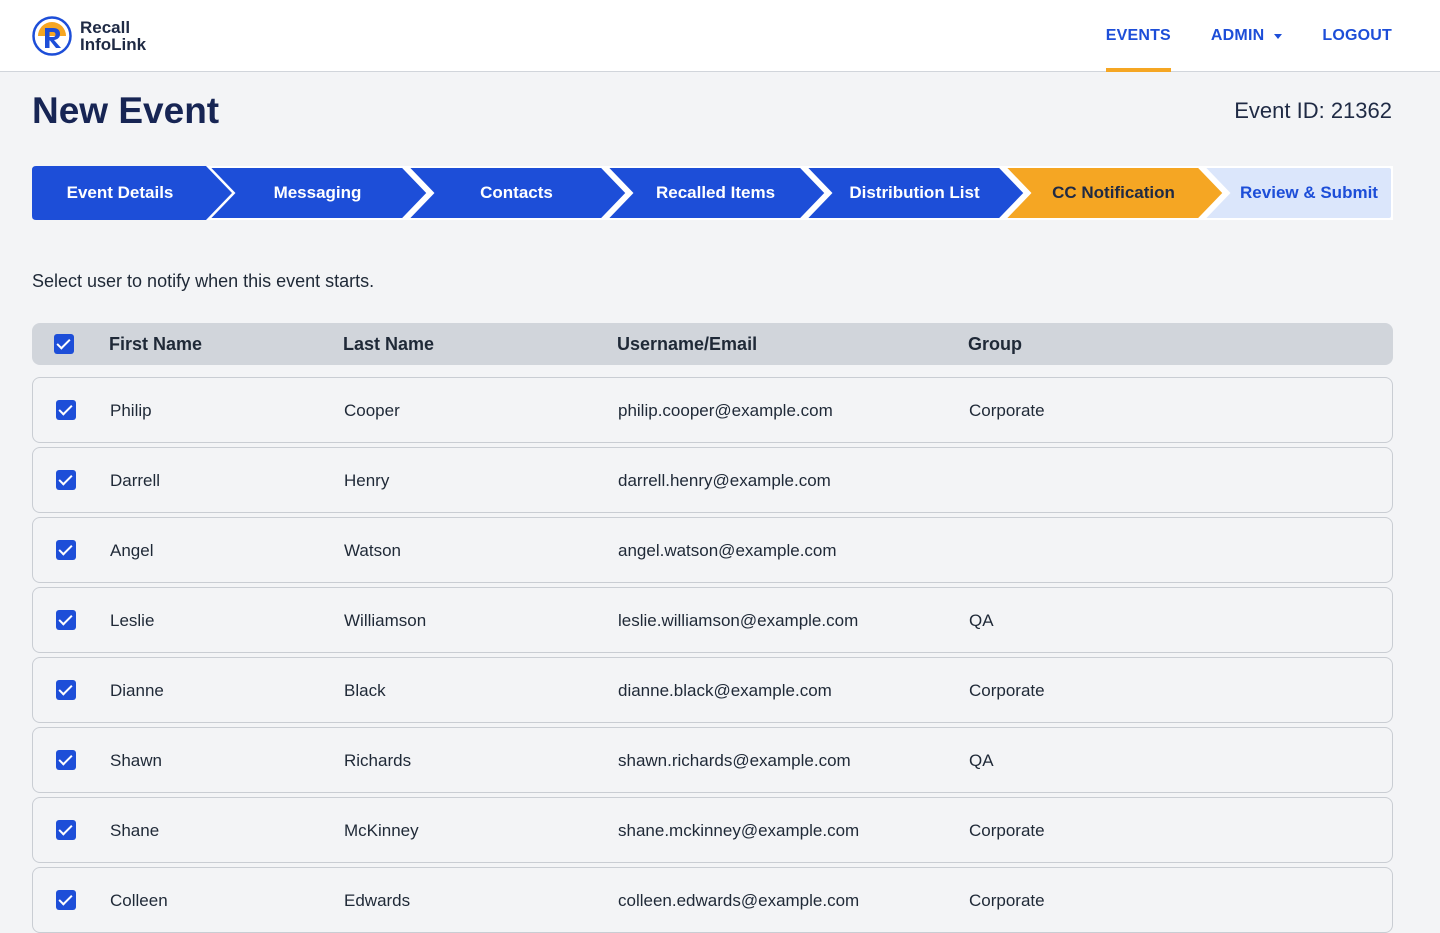  Describe the element at coordinates (720, 36) in the screenshot. I see `top-navigation-bar: Recall InfoLink EVENTS ADMIN LOGOUT` at that location.